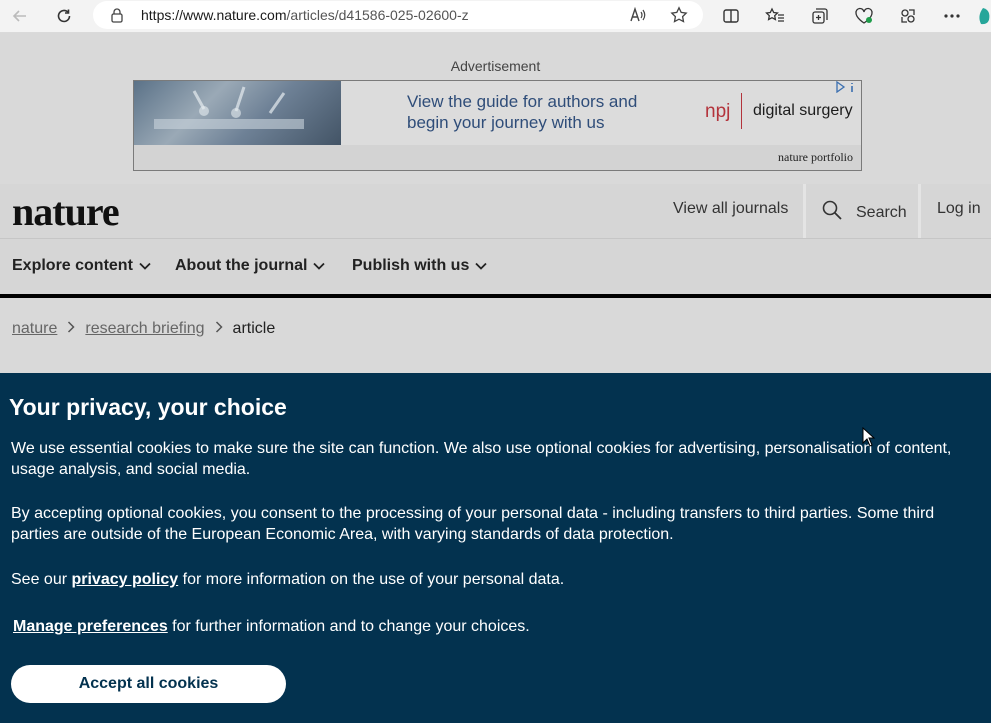  What do you see at coordinates (90, 626) in the screenshot?
I see `manage-preferences-link: Manage preferences` at bounding box center [90, 626].